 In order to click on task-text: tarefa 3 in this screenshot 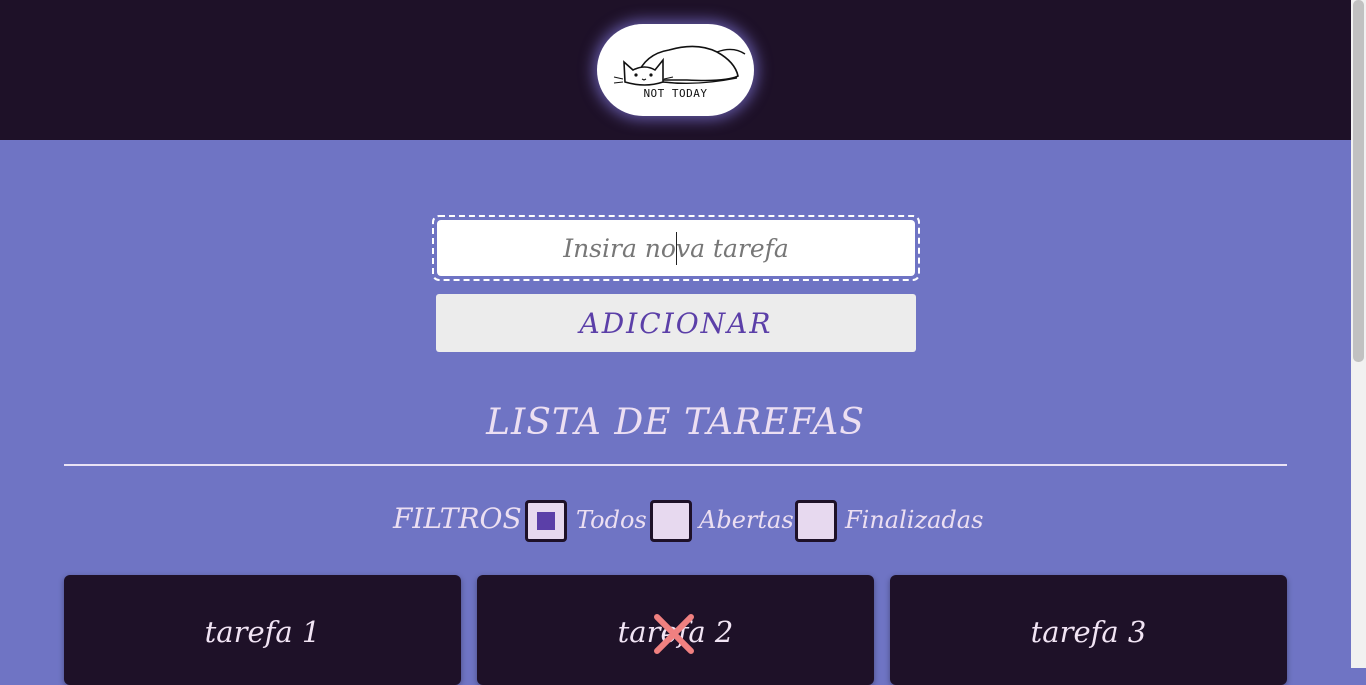, I will do `click(1088, 632)`.